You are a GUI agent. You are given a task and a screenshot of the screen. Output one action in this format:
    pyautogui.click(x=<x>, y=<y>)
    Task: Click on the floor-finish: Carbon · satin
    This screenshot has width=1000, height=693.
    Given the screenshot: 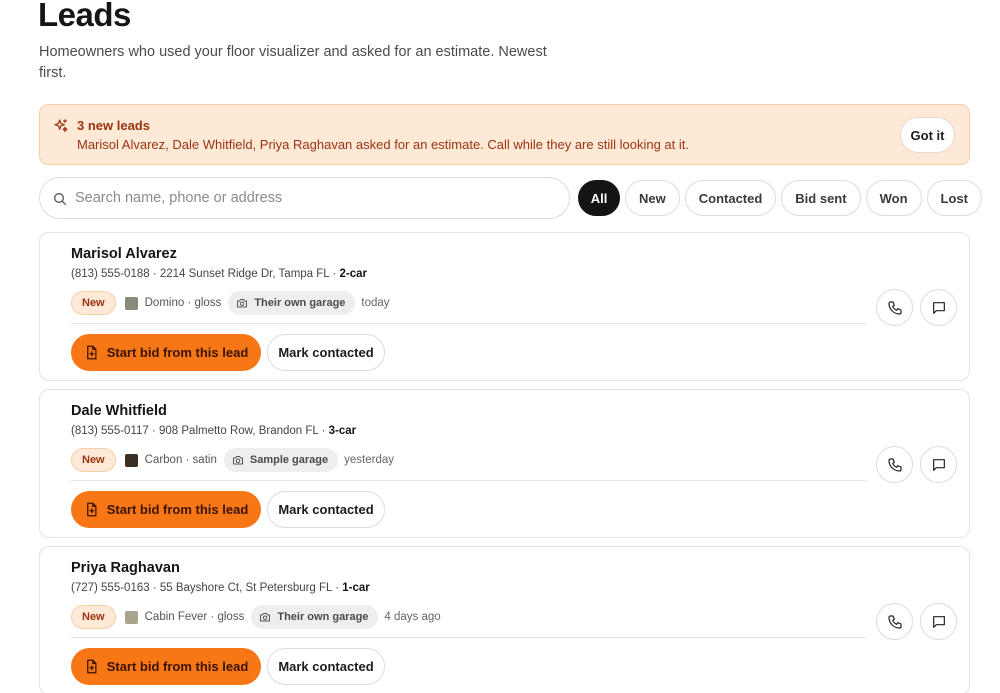 What is the action you would take?
    pyautogui.click(x=180, y=460)
    